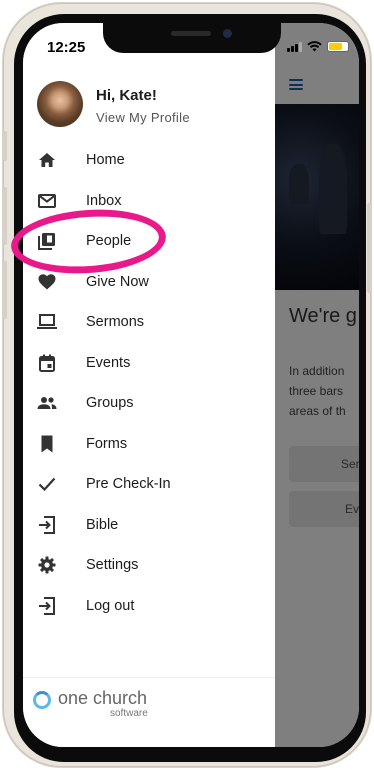  What do you see at coordinates (47, 282) in the screenshot?
I see `heart-icon` at bounding box center [47, 282].